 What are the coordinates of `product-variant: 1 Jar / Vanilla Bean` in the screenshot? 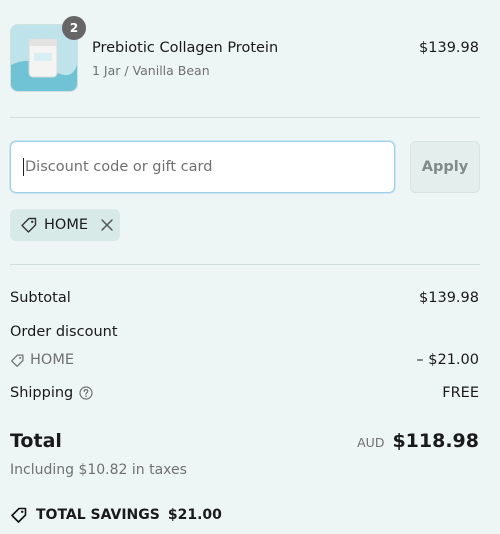 It's located at (151, 70).